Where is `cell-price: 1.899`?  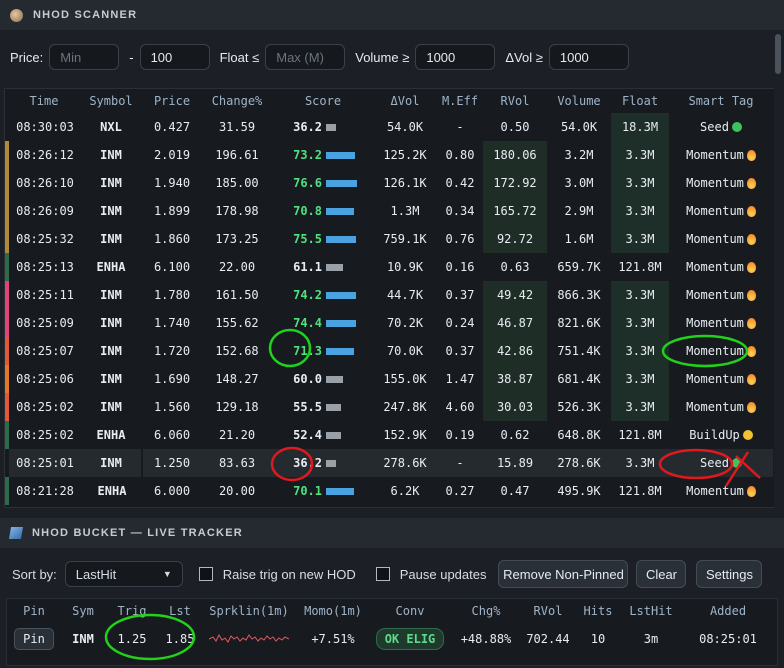 cell-price: 1.899 is located at coordinates (172, 211).